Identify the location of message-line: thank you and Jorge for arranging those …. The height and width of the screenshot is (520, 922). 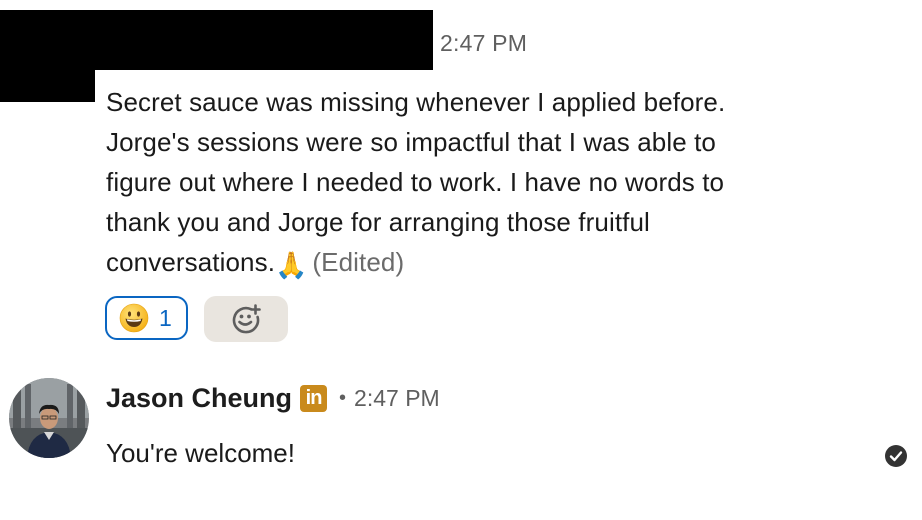
(378, 222).